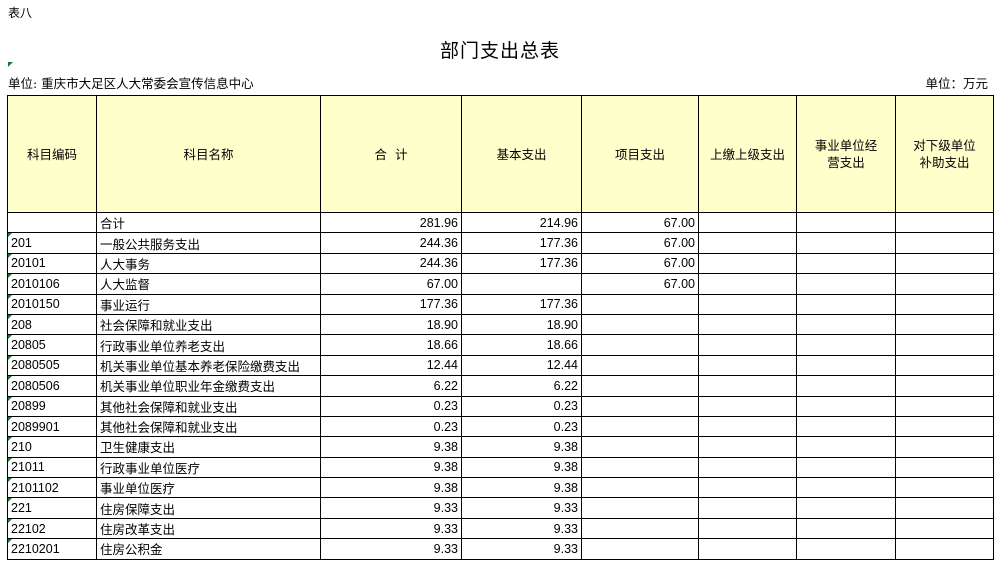  What do you see at coordinates (208, 284) in the screenshot?
I see `cell-name: 人大监督` at bounding box center [208, 284].